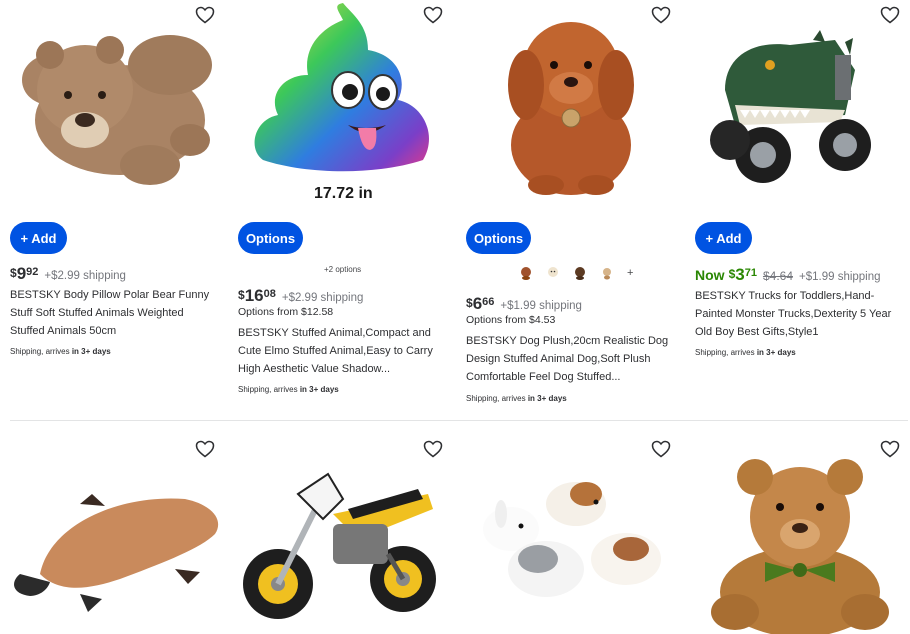  What do you see at coordinates (580, 273) in the screenshot?
I see `variant-swatch-dark-dog` at bounding box center [580, 273].